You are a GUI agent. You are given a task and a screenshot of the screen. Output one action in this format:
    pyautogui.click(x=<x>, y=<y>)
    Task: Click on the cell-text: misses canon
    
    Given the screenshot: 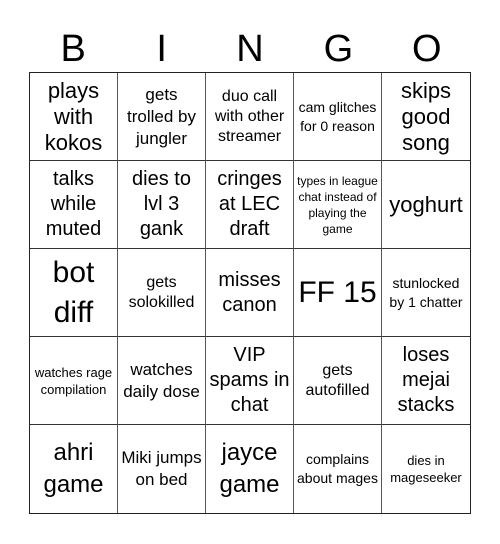 What is the action you would take?
    pyautogui.click(x=249, y=292)
    